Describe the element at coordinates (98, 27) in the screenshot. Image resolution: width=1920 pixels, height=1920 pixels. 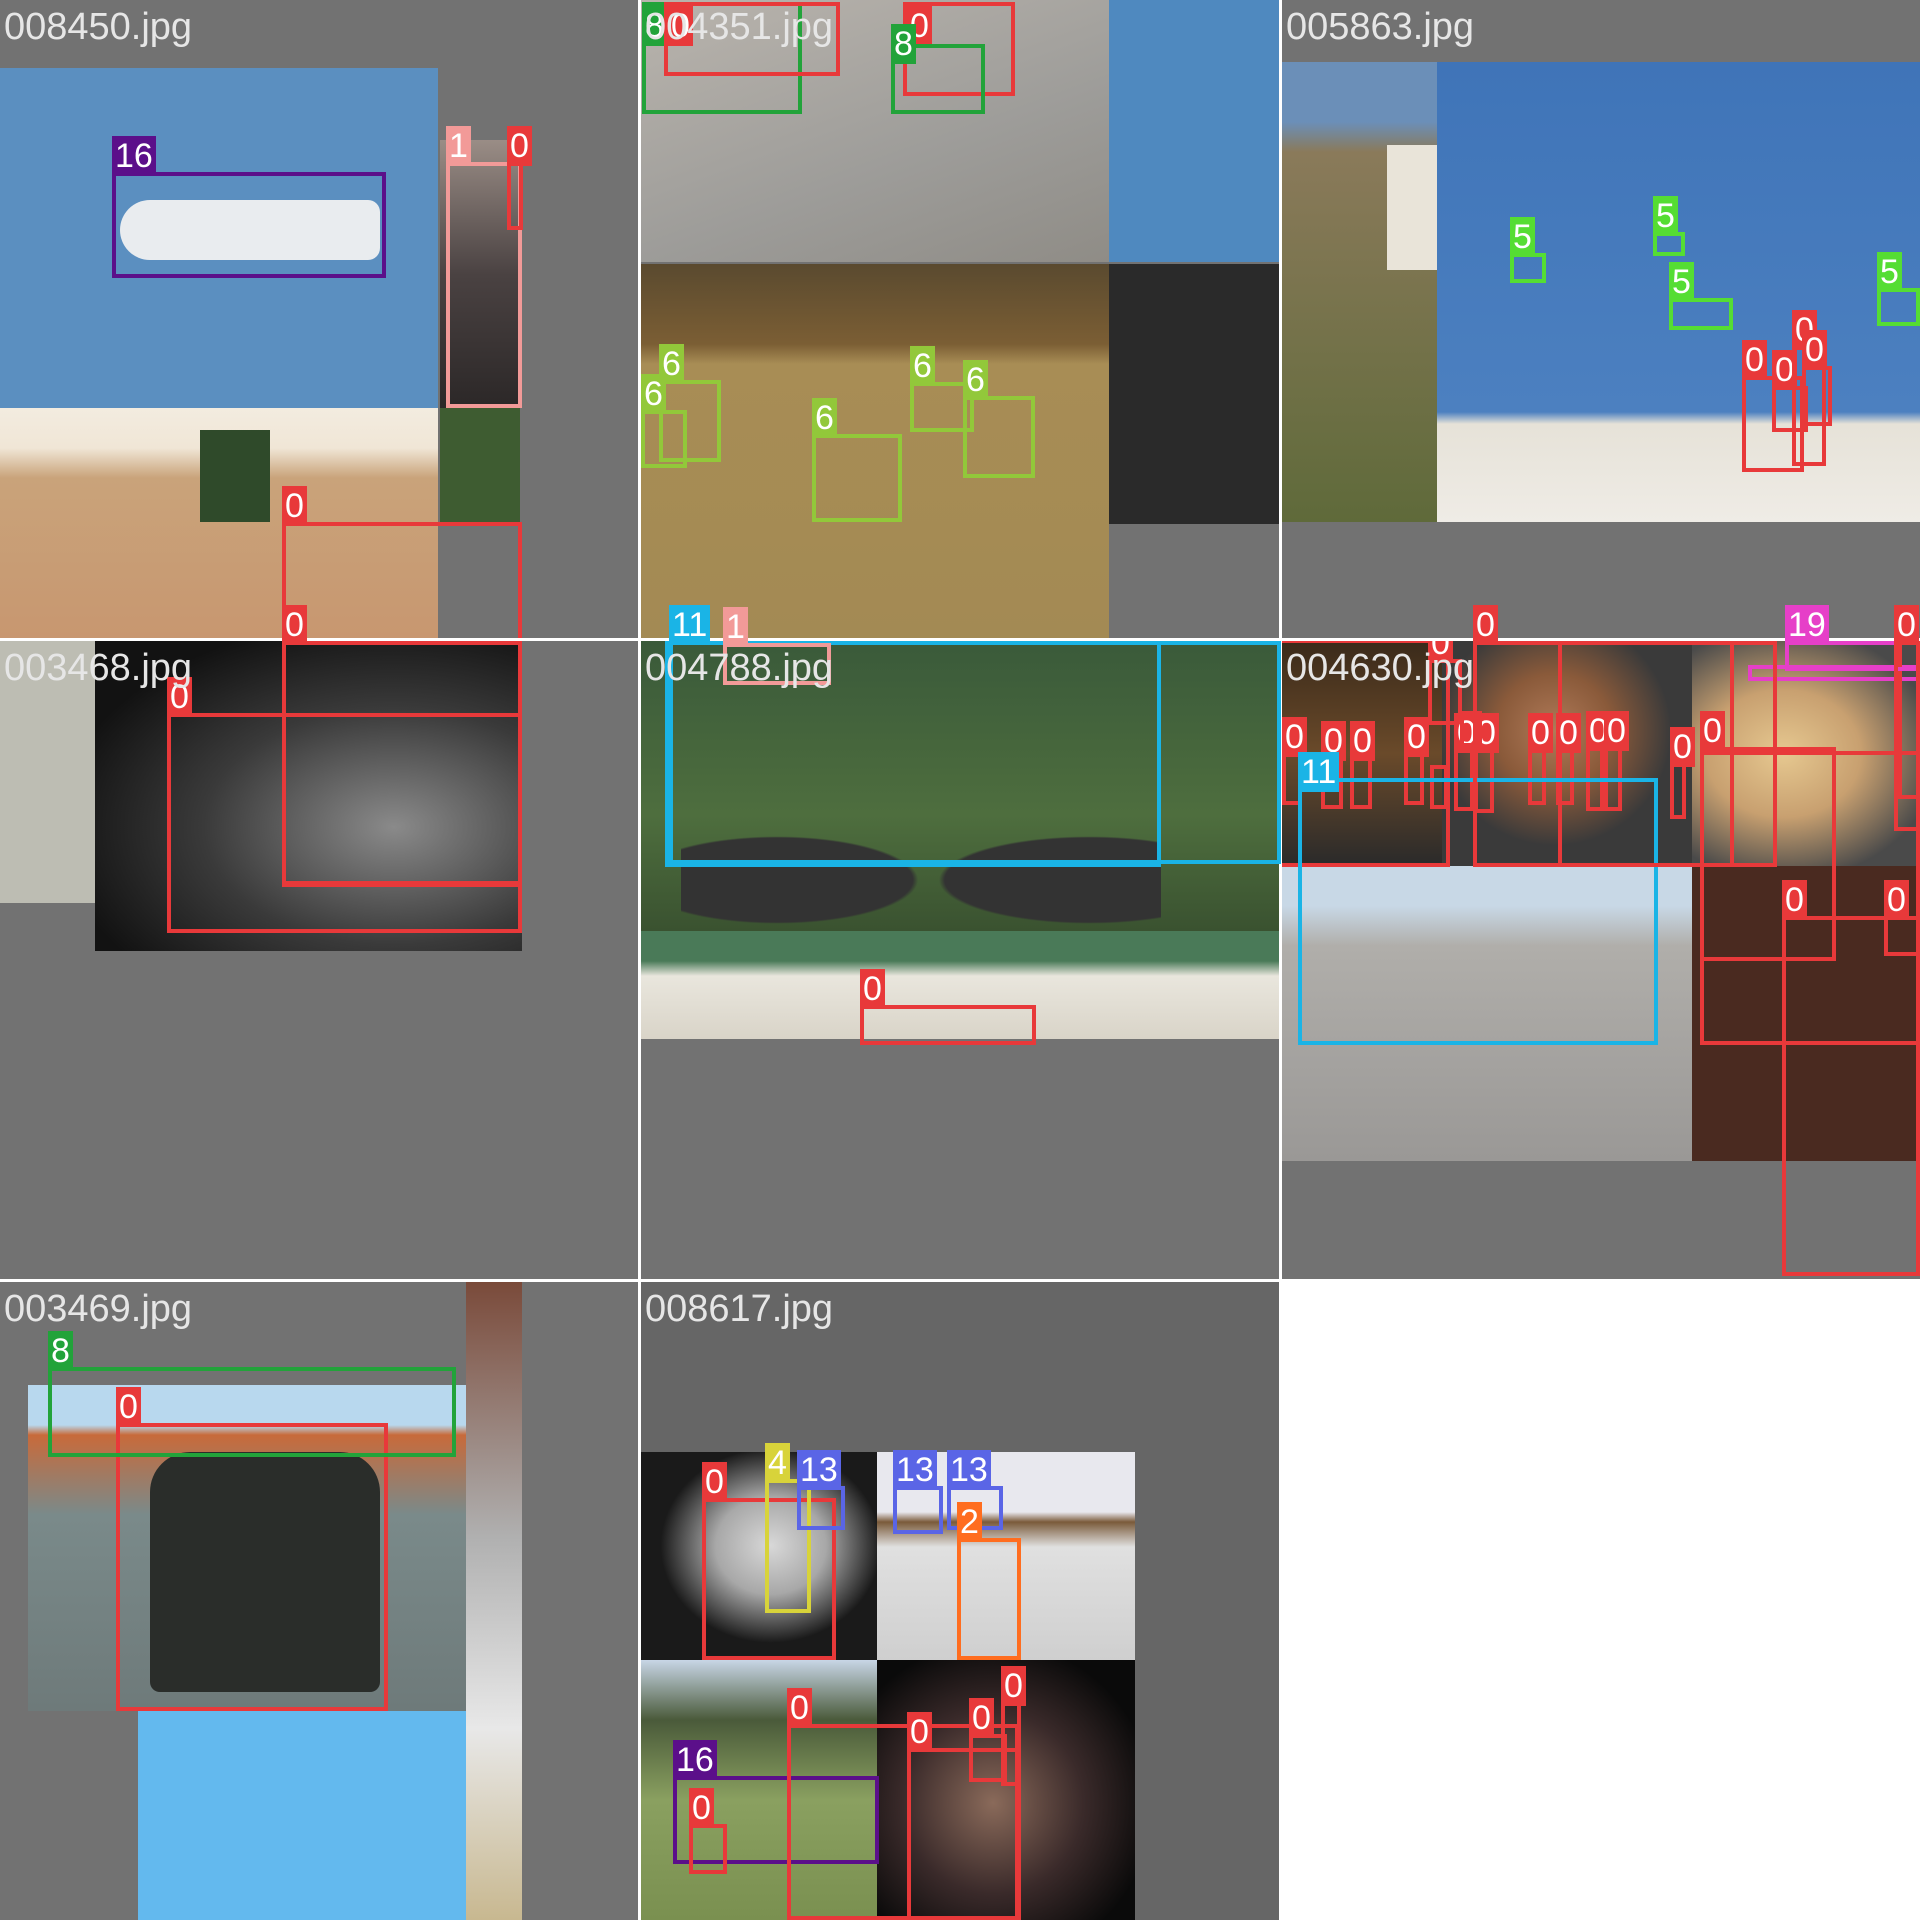
I see `tile-filename: 008450.jpg` at that location.